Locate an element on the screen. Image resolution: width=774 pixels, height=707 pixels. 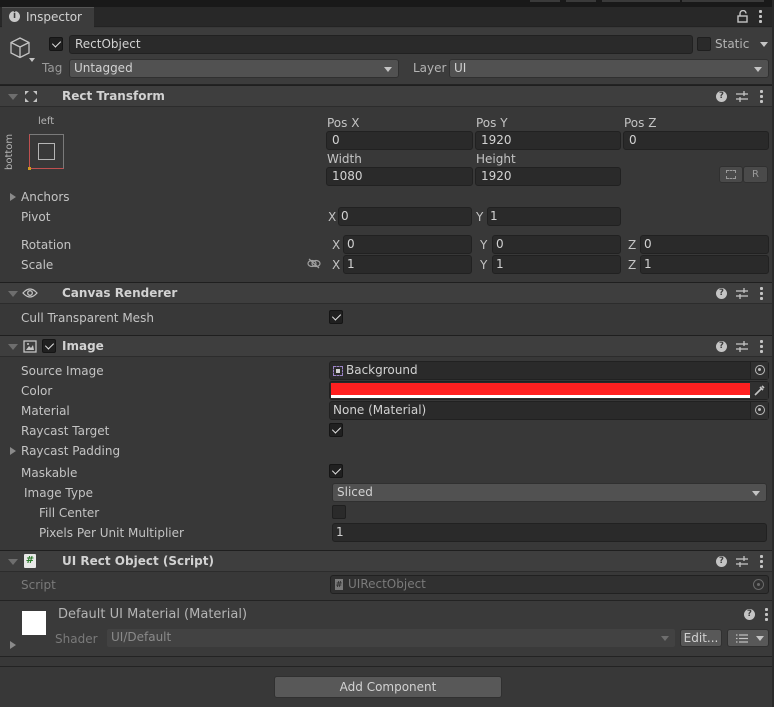
shader-value: UI/Default is located at coordinates (141, 637).